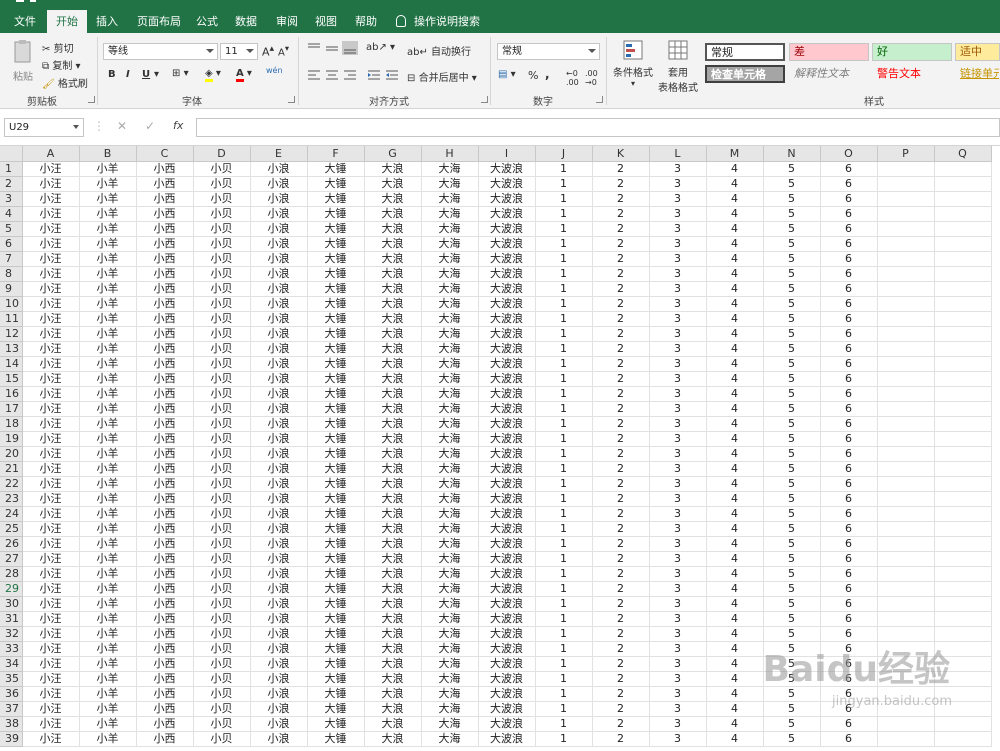 The height and width of the screenshot is (751, 1000). Describe the element at coordinates (287, 21) in the screenshot. I see `tab-review: 审阅` at that location.